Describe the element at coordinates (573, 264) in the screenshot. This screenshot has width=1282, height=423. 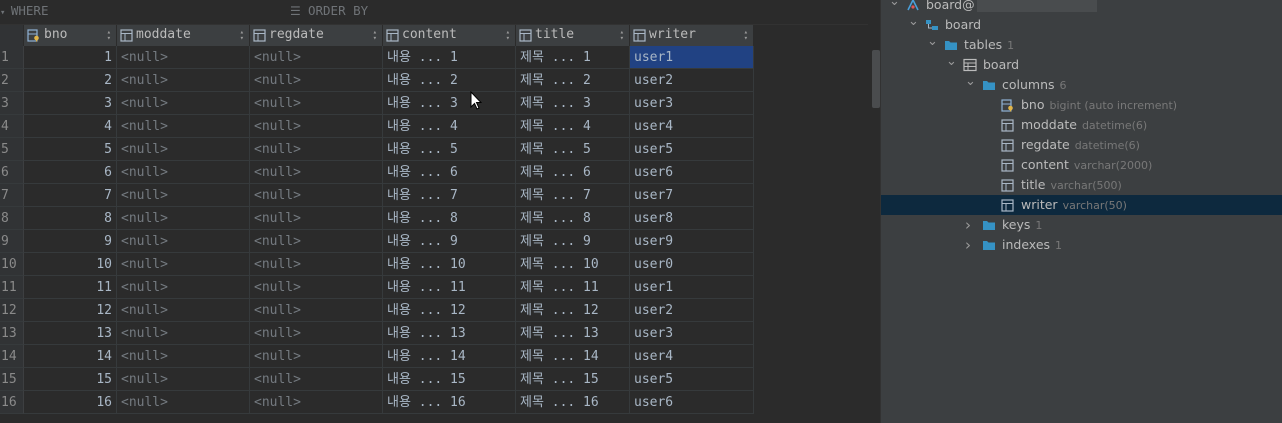
I see `cell-title: 제목 ... 10` at that location.